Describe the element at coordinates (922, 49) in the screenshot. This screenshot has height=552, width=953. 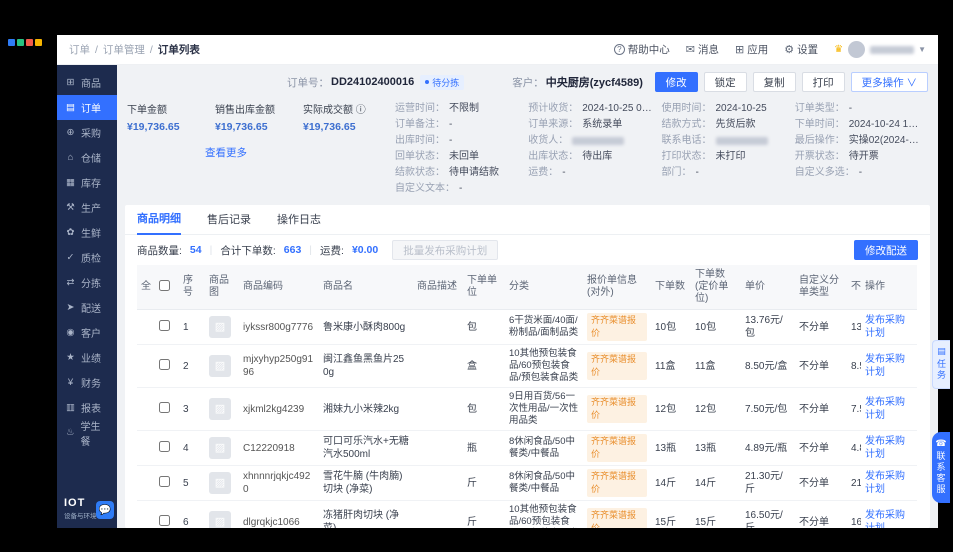
I see `chevron-down-icon: ▼` at that location.